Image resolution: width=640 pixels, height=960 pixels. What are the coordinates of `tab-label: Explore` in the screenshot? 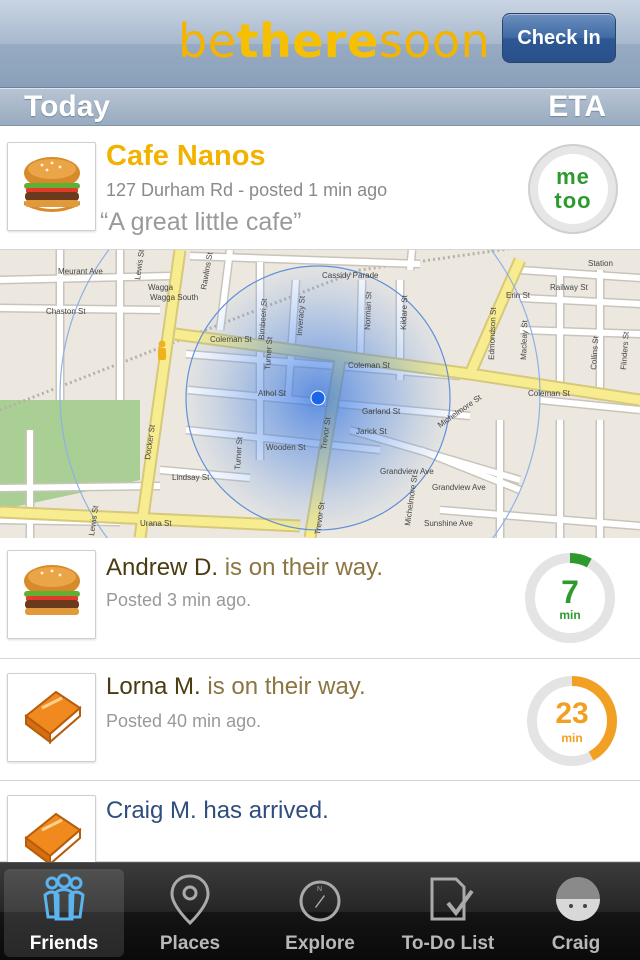 It's located at (320, 943).